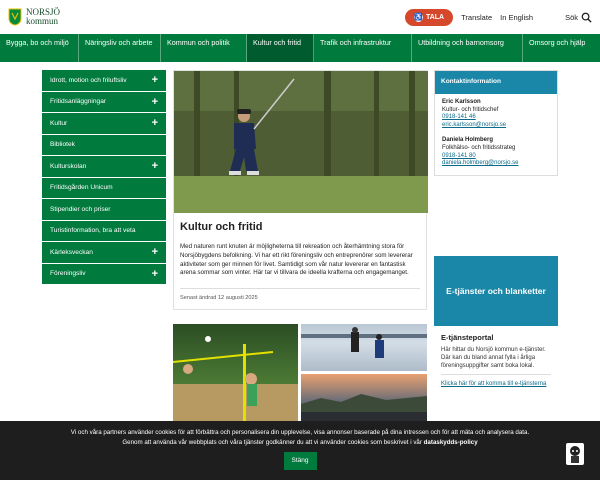  Describe the element at coordinates (235, 373) in the screenshot. I see `volleyball-photo` at that location.